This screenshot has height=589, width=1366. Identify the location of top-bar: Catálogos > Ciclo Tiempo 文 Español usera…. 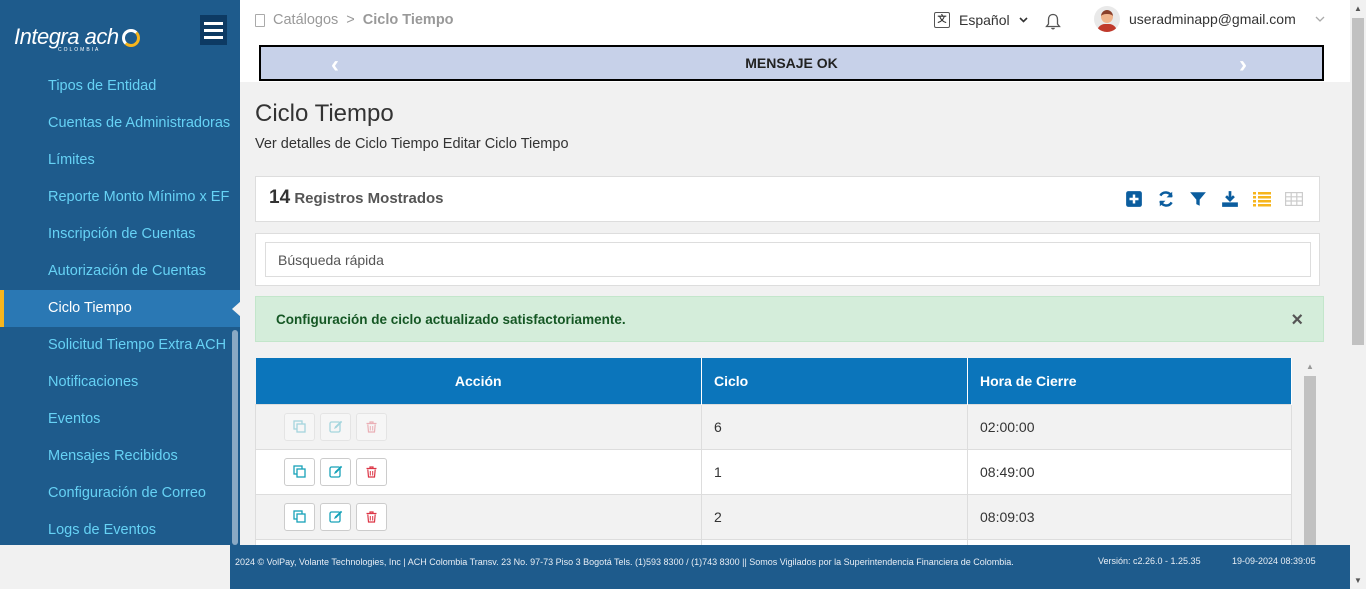
(795, 41).